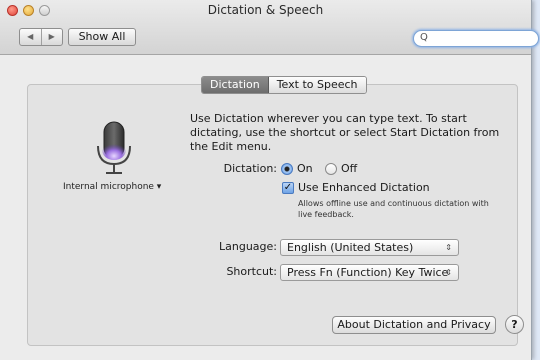 The image size is (540, 360). Describe the element at coordinates (349, 168) in the screenshot. I see `dictation-off-label: Off` at that location.